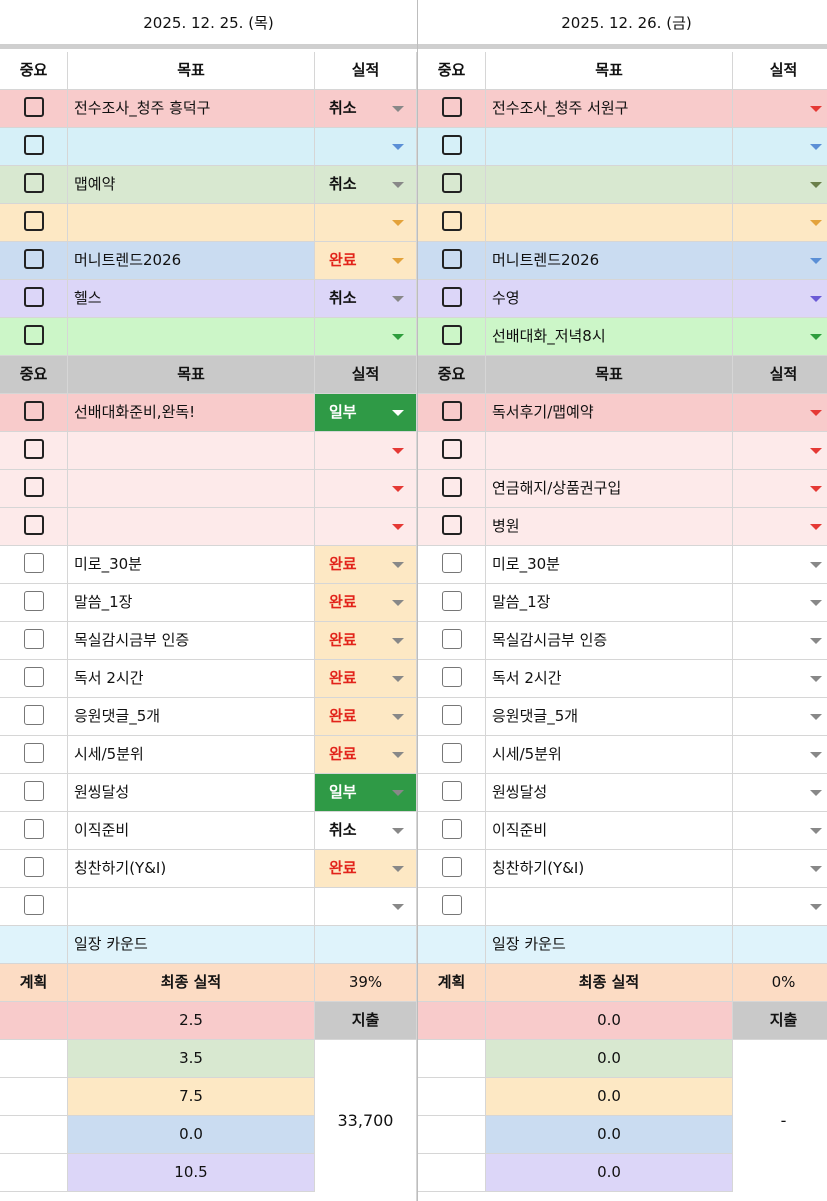 The image size is (827, 1201). What do you see at coordinates (191, 830) in the screenshot?
I see `goal-text: 이직준비` at bounding box center [191, 830].